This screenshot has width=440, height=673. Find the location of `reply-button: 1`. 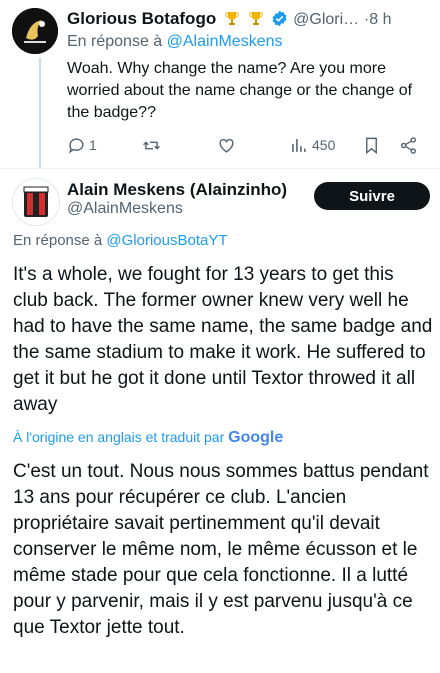

reply-button: 1 is located at coordinates (82, 145).